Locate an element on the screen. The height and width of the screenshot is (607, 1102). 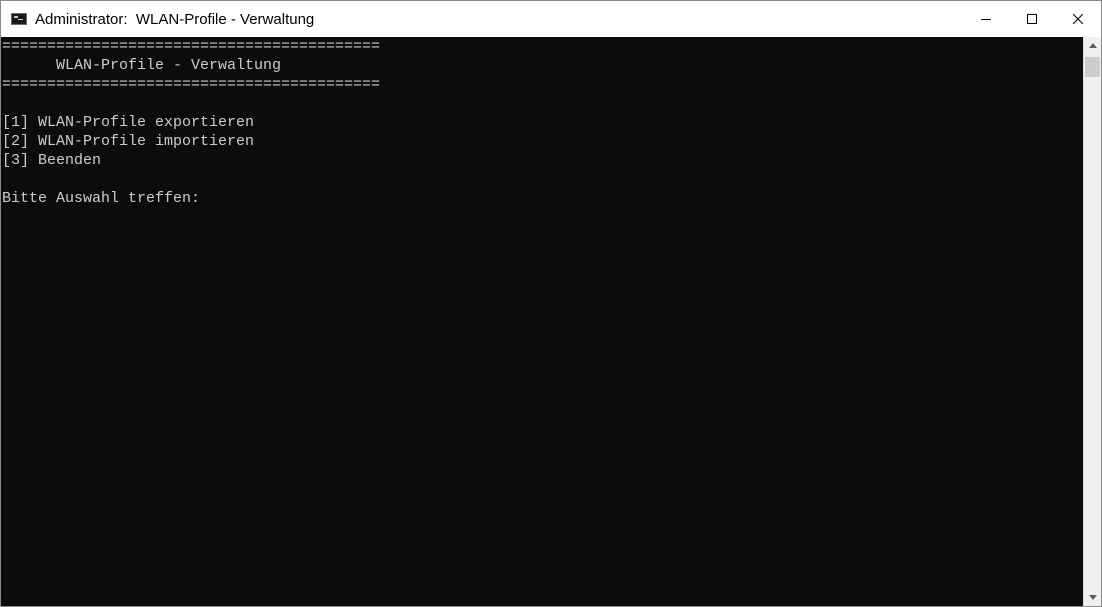
menu-option-exit: [3] Beenden is located at coordinates (52, 160).